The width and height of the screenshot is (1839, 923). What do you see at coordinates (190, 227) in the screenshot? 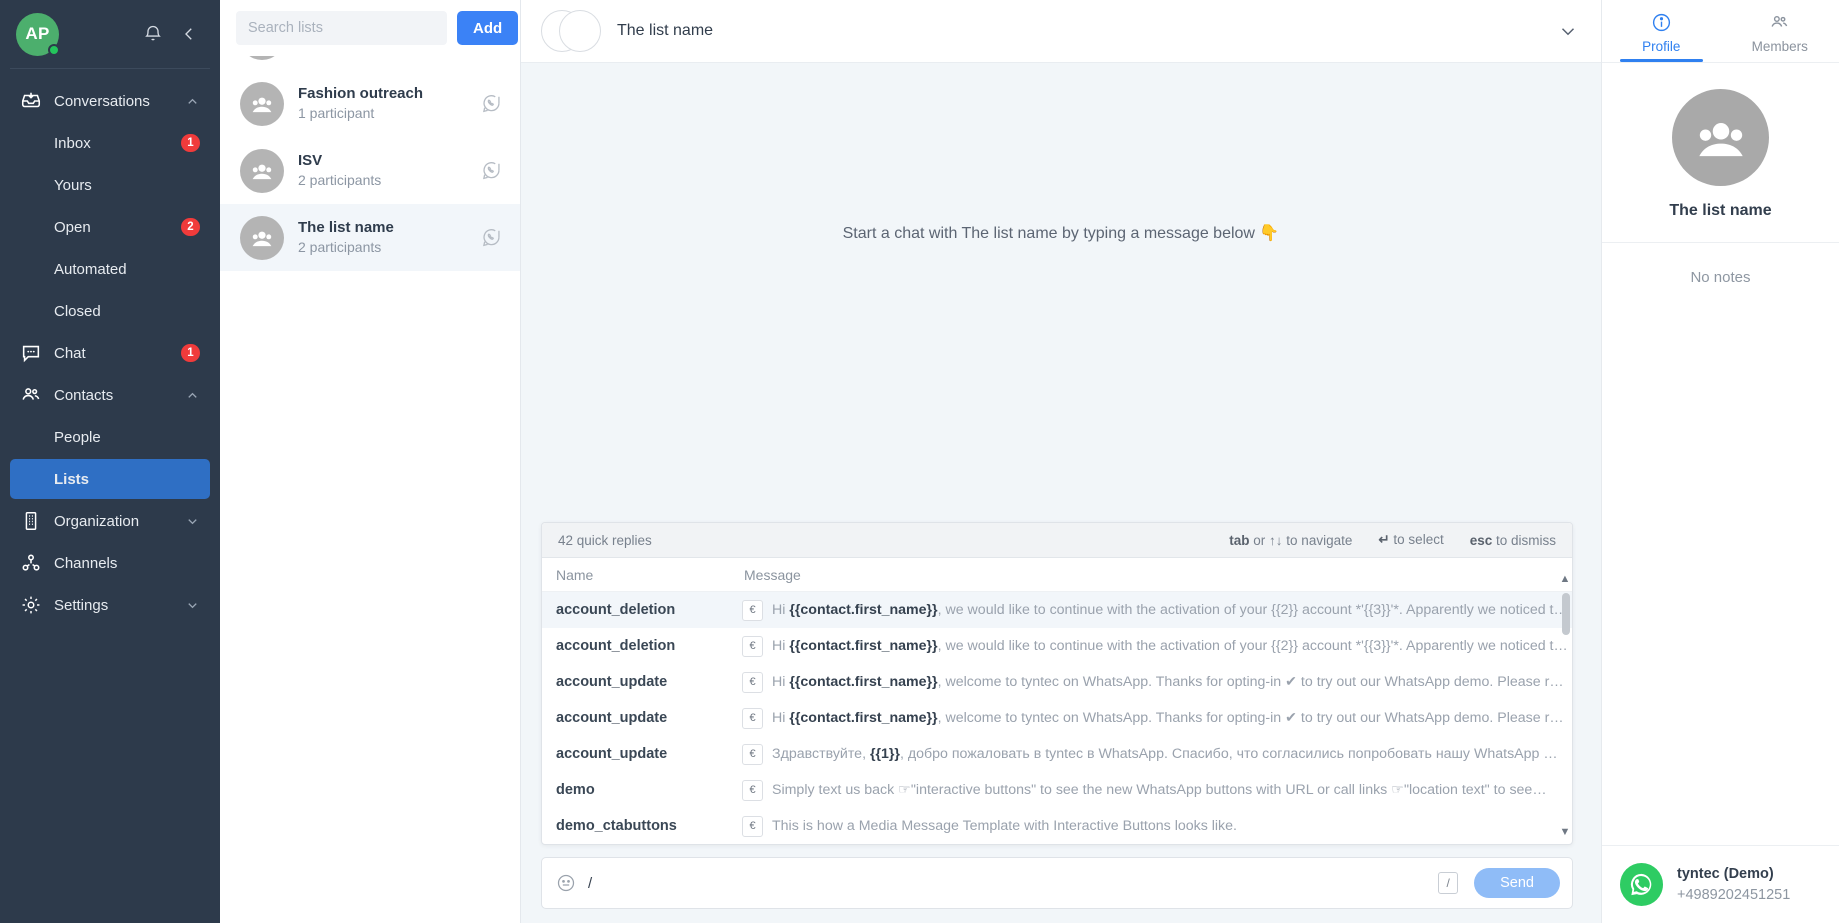
I see `status-badge: 2` at bounding box center [190, 227].